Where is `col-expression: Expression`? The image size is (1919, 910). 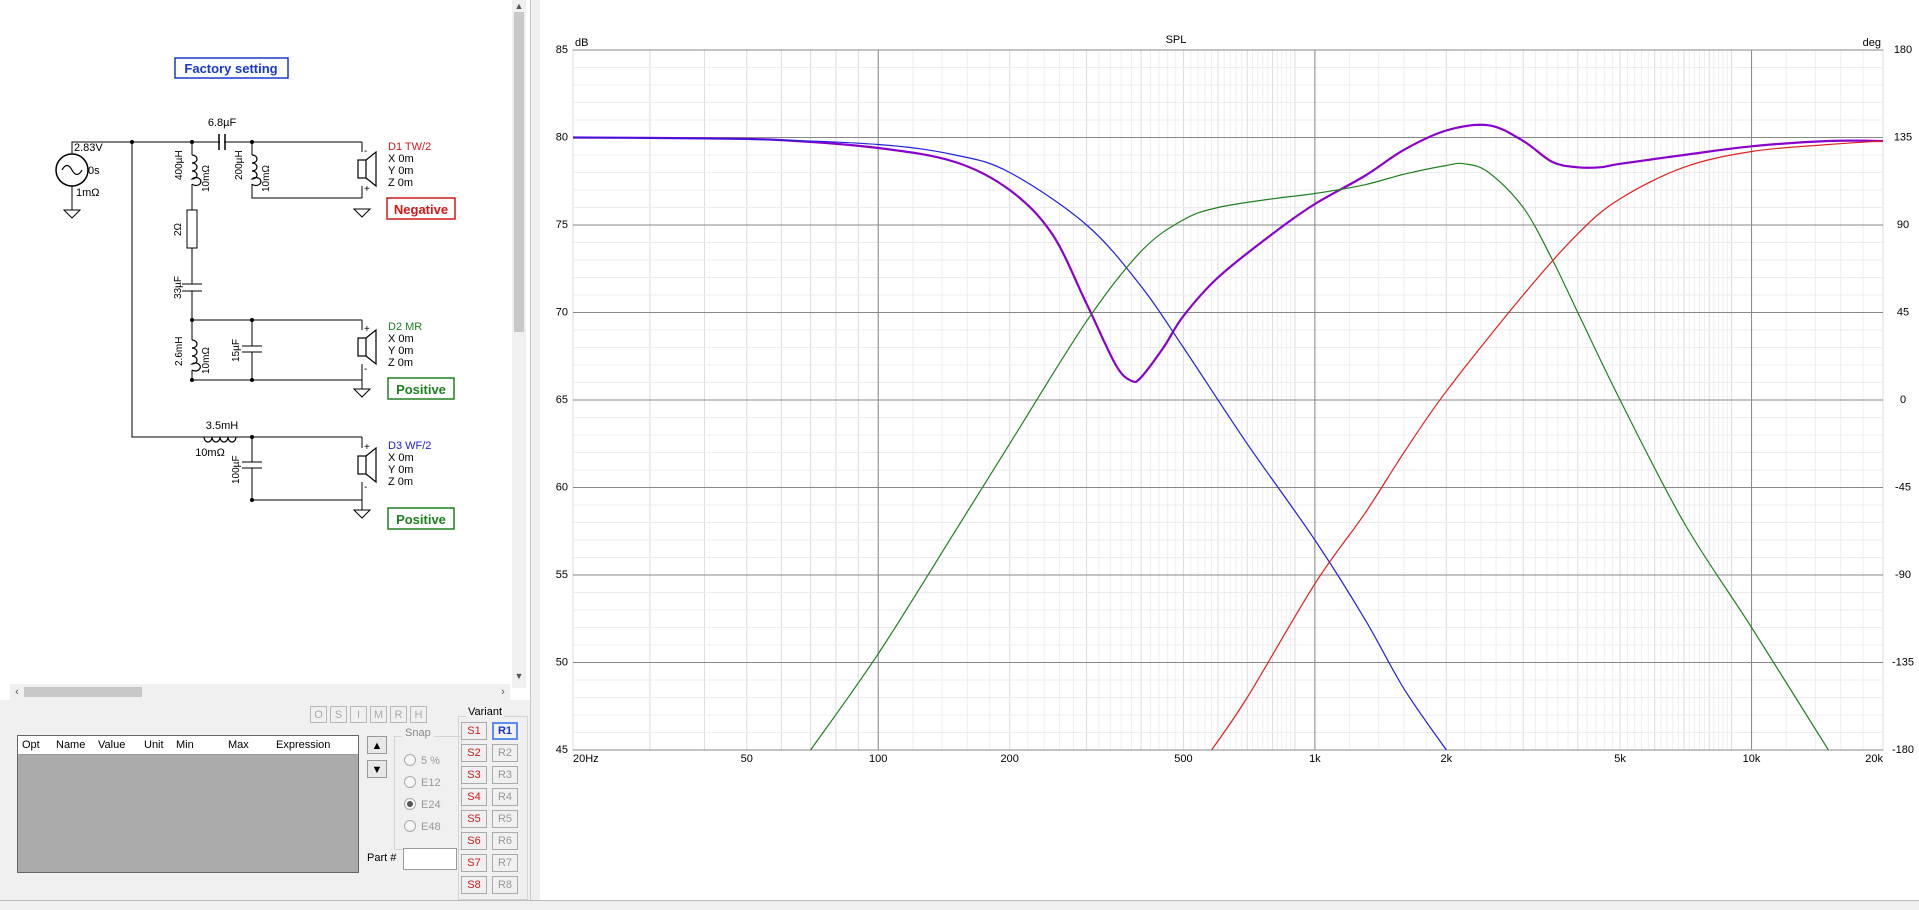 col-expression: Expression is located at coordinates (312, 745).